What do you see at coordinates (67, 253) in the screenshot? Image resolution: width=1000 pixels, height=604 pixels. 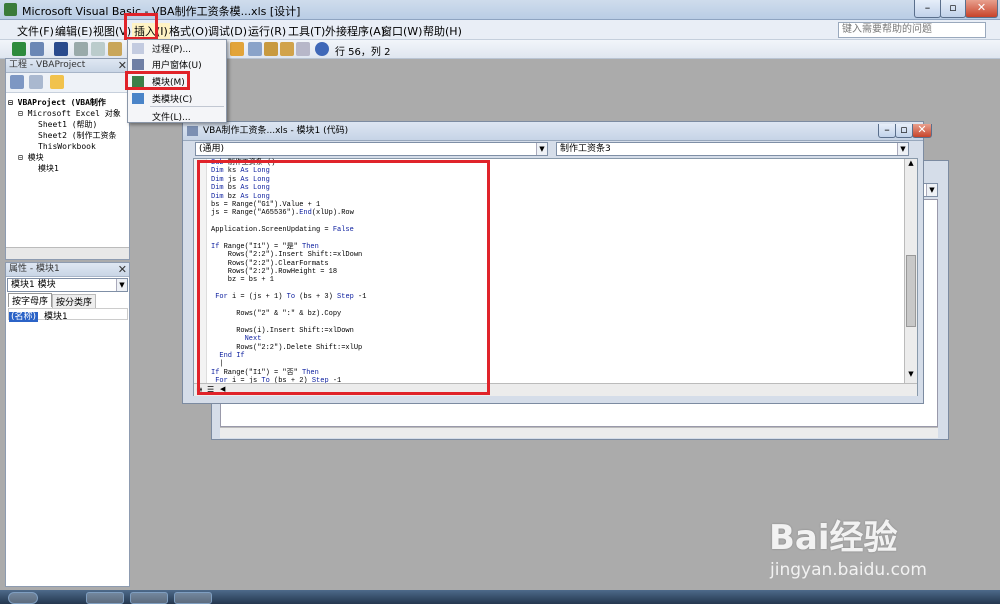 I see `horizontal-scrollbar` at bounding box center [67, 253].